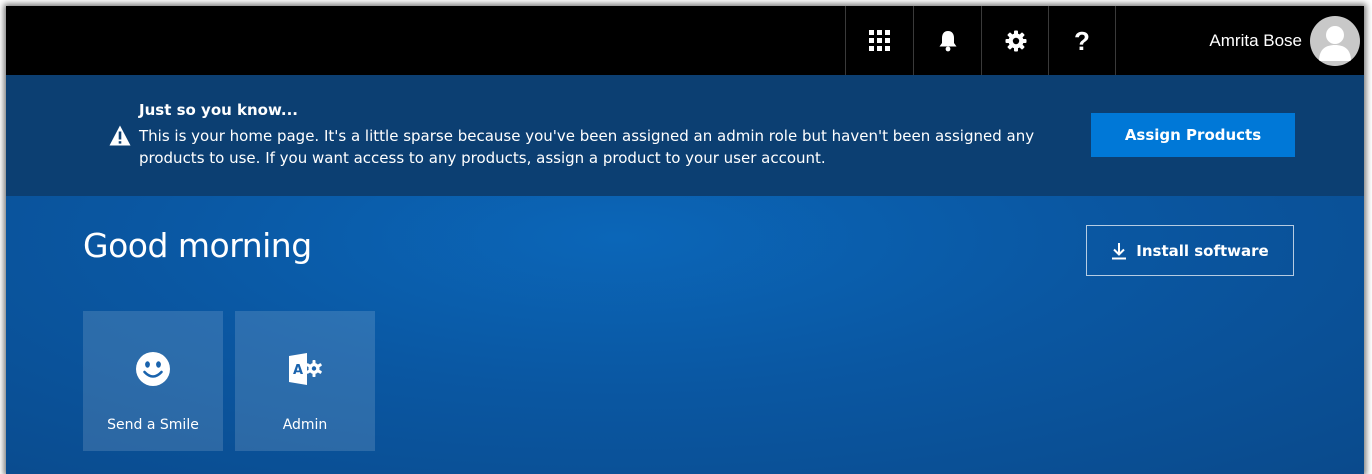  What do you see at coordinates (153, 369) in the screenshot?
I see `smiley-icon` at bounding box center [153, 369].